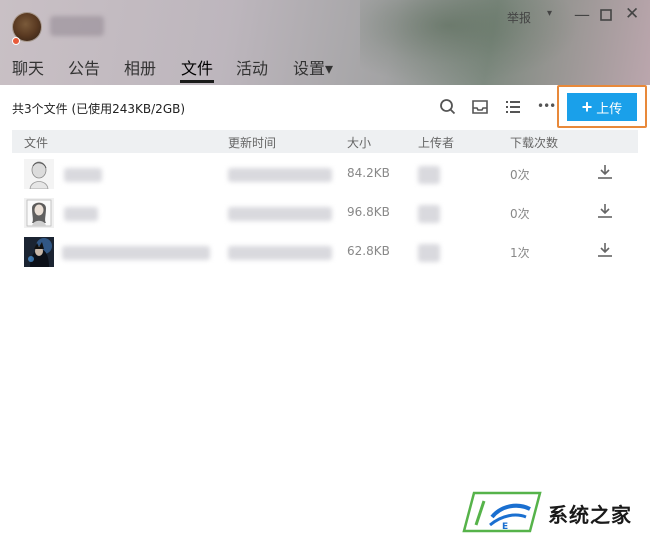  I want to click on watermark-logo-icon: E, so click(502, 513).